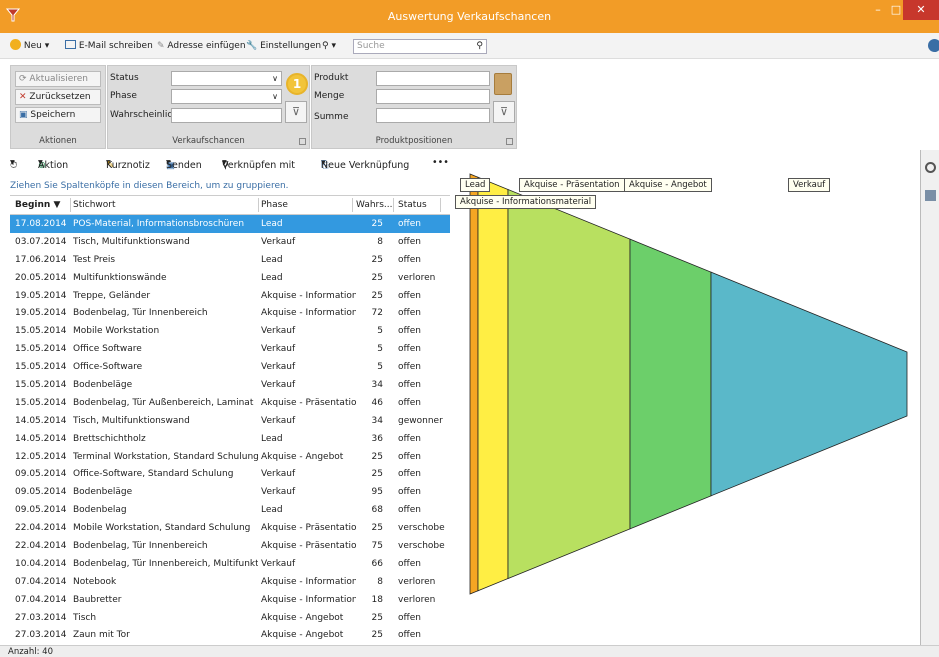 The image size is (939, 657). Describe the element at coordinates (930, 167) in the screenshot. I see `record-icon` at that location.